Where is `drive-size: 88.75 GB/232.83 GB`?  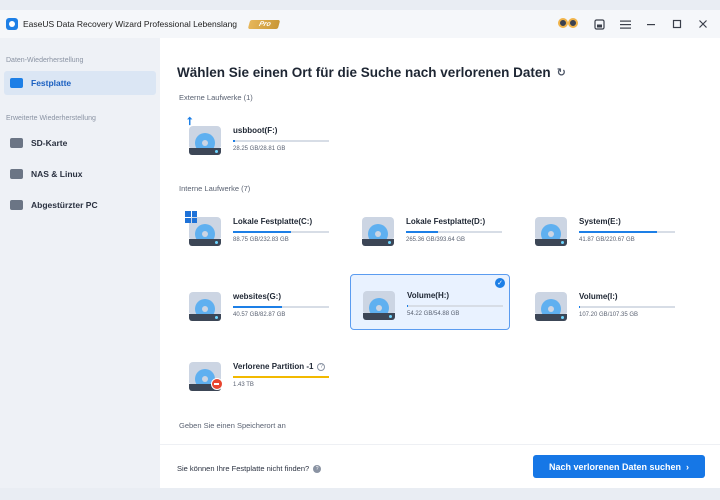
drive-size: 88.75 GB/232.83 GB is located at coordinates (261, 240).